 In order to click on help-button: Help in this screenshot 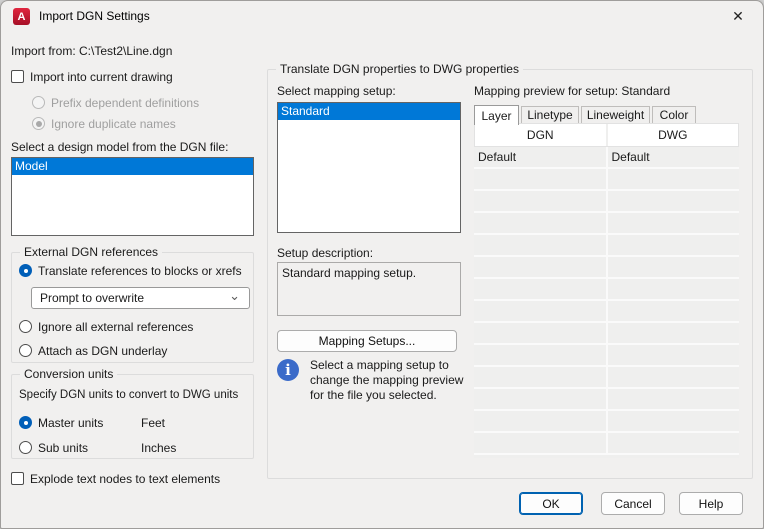, I will do `click(711, 503)`.